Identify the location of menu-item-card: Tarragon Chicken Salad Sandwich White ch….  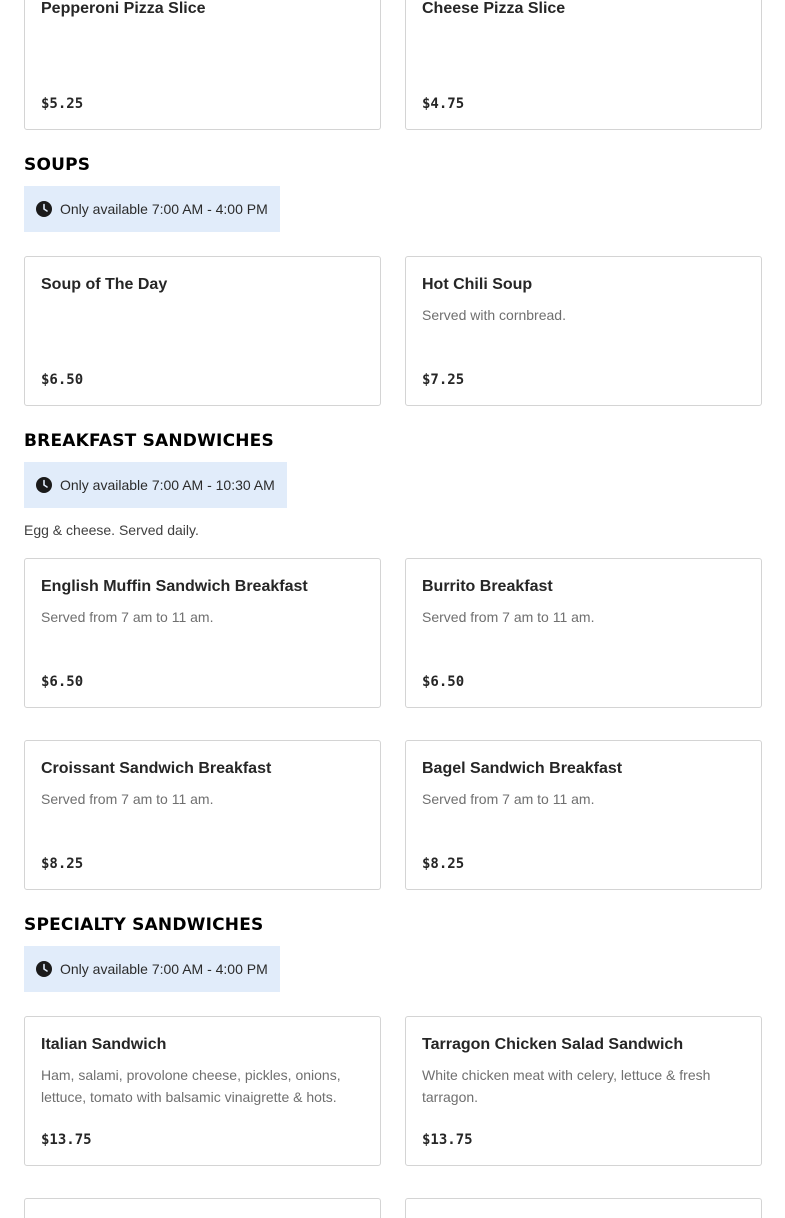
(583, 1091).